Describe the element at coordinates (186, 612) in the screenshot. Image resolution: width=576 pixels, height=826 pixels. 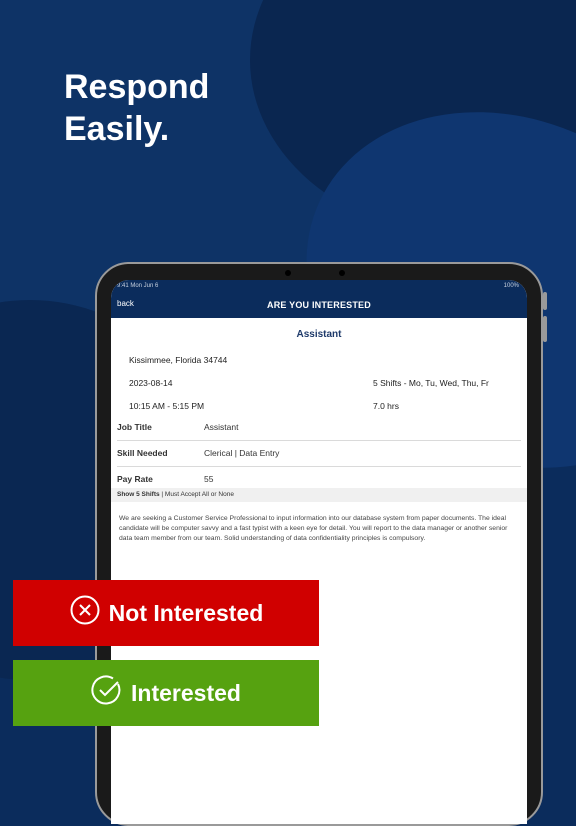
I see `not-interested-label: Not Interested` at that location.